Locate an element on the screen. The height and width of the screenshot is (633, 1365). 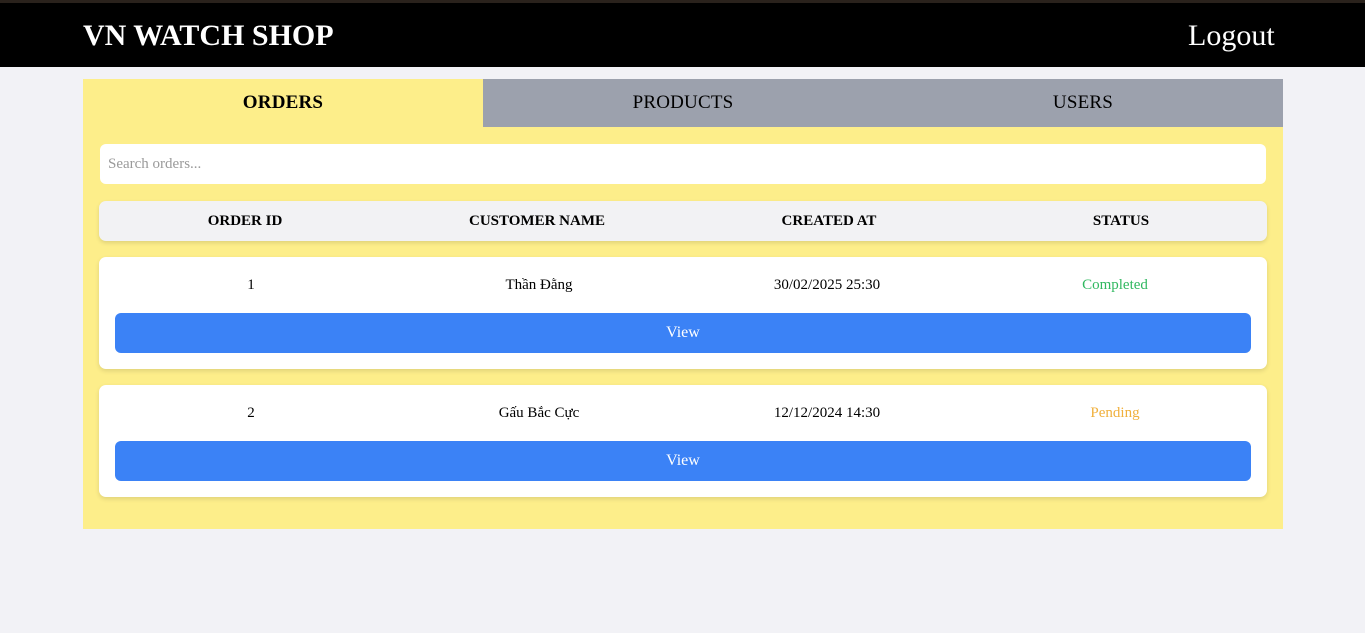
logout-link: Logout is located at coordinates (1231, 36).